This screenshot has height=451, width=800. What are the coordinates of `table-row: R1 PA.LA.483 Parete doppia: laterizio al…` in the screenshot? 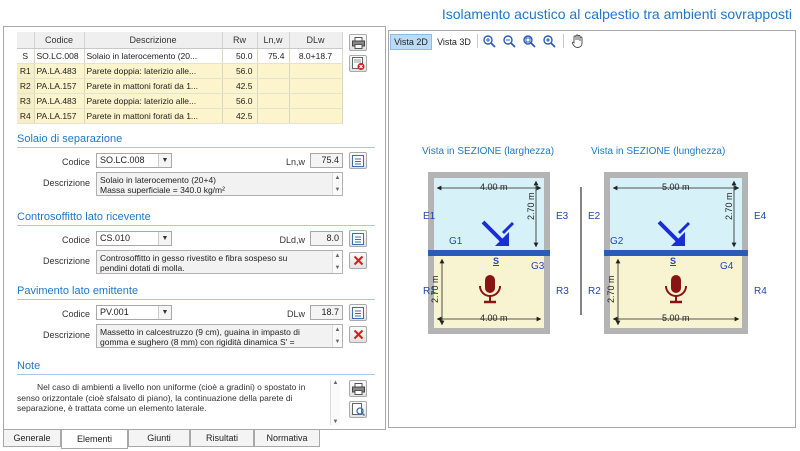 It's located at (180, 71).